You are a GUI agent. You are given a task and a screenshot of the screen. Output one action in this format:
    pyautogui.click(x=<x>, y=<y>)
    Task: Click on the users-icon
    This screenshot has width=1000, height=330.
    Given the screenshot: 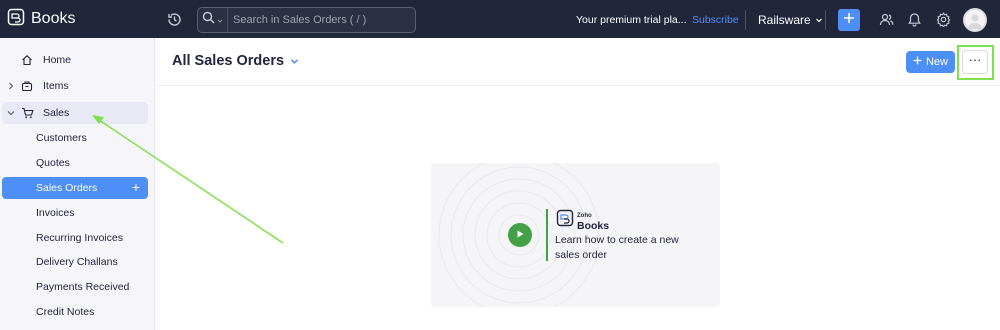 What is the action you would take?
    pyautogui.click(x=886, y=19)
    